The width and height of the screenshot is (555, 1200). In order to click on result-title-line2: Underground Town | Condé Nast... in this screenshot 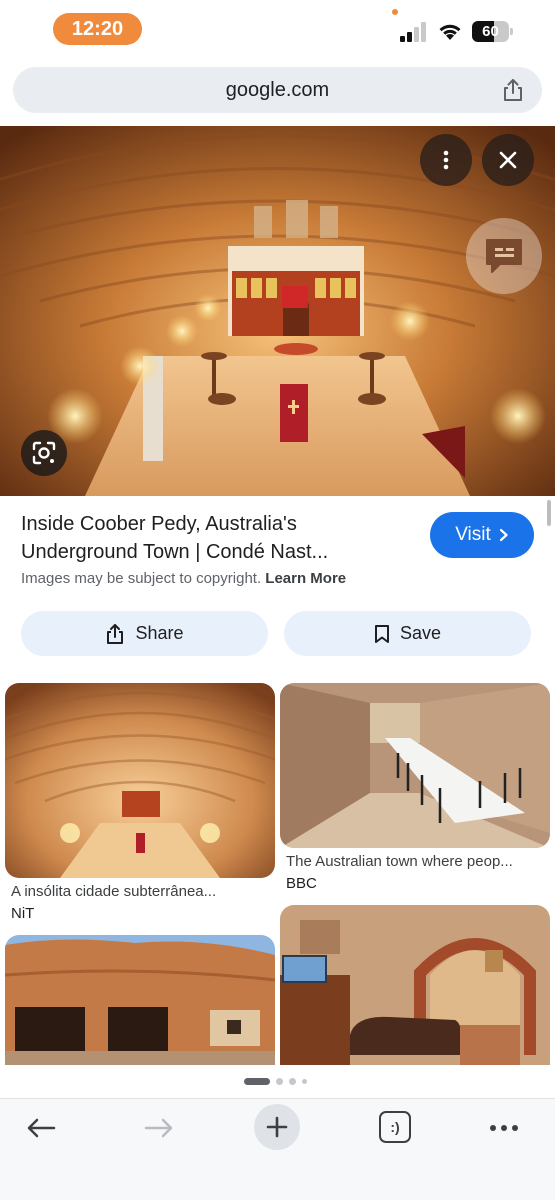, I will do `click(218, 552)`.